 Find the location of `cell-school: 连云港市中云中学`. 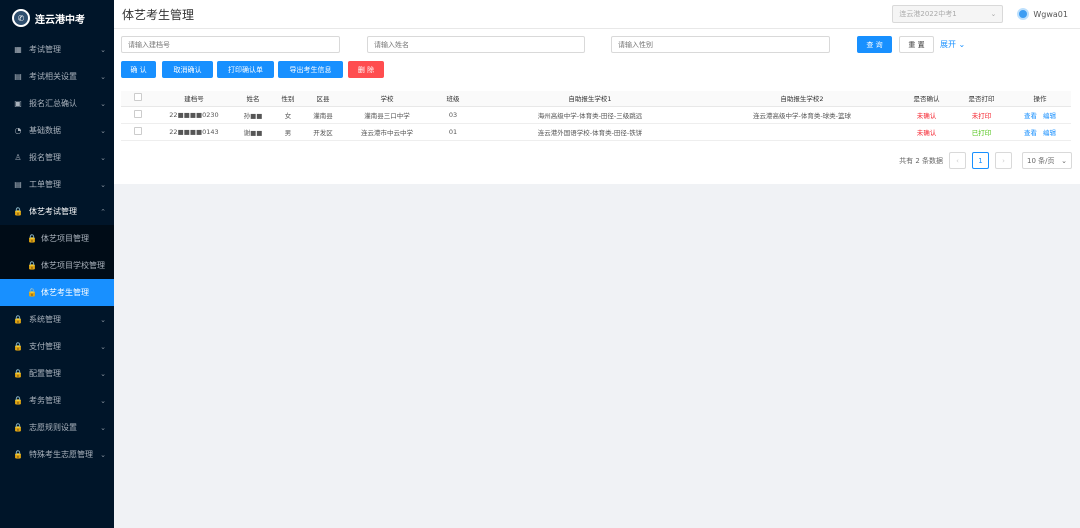

cell-school: 连云港市中云中学 is located at coordinates (387, 132).